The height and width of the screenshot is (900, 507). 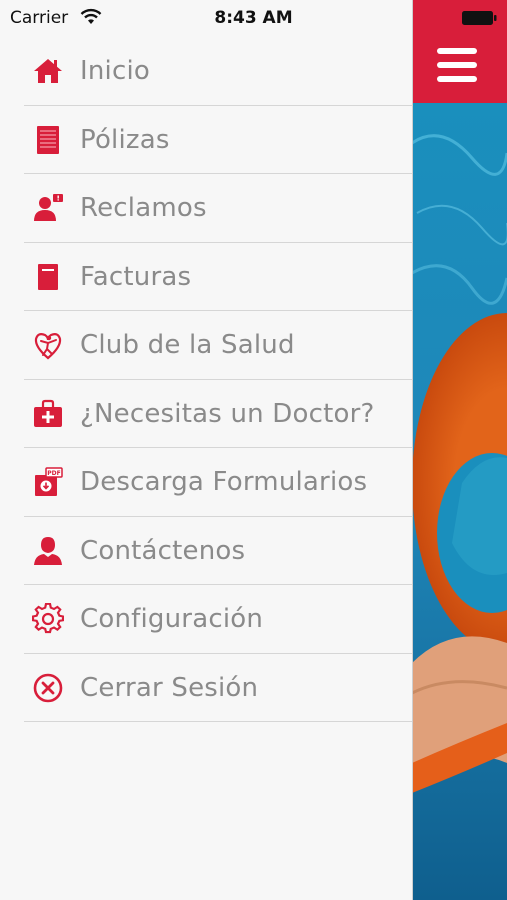 What do you see at coordinates (172, 619) in the screenshot?
I see `menu-item-label: Configuración` at bounding box center [172, 619].